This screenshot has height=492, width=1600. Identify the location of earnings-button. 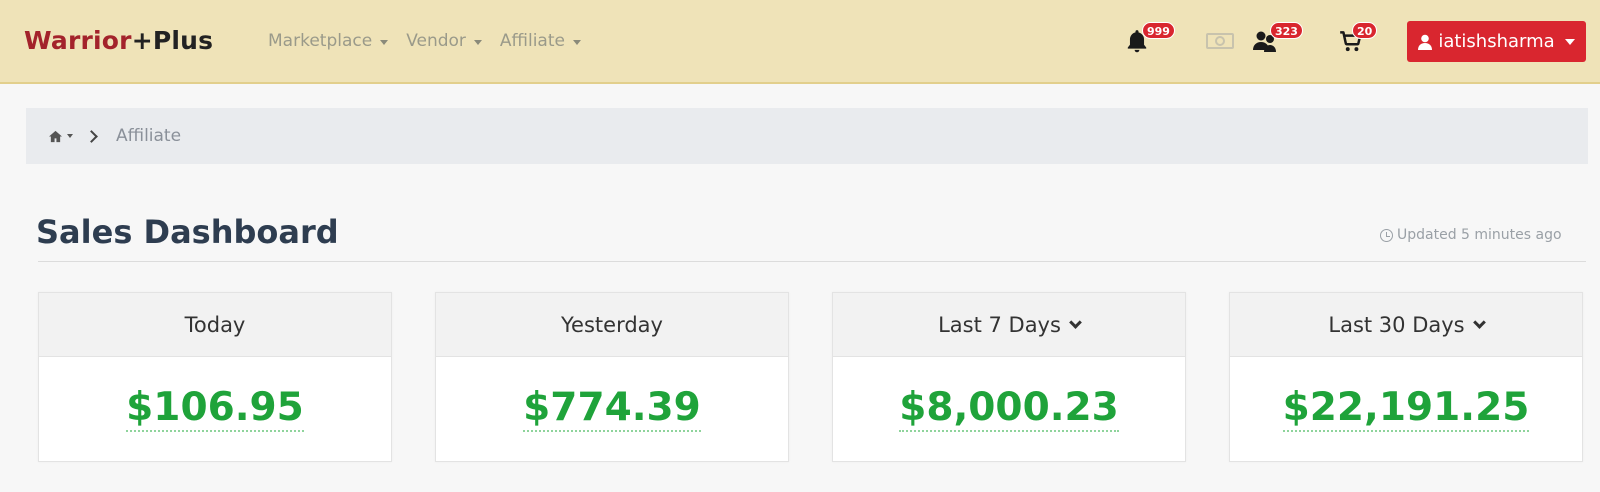
(1220, 44).